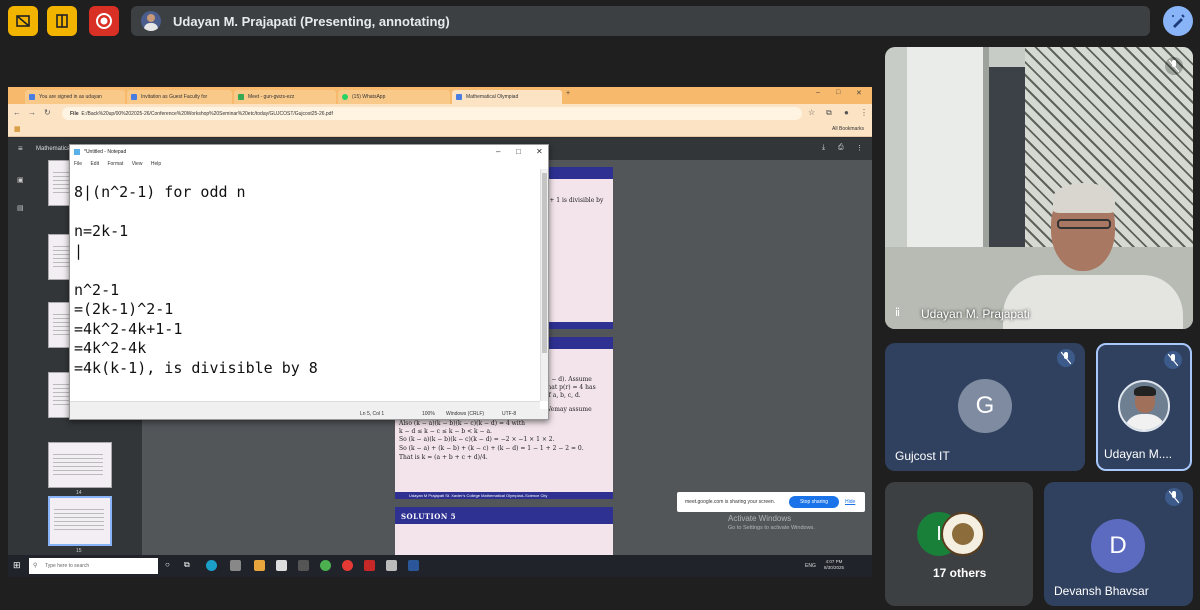  Describe the element at coordinates (17, 565) in the screenshot. I see `windows-start-icon: ⊞` at that location.